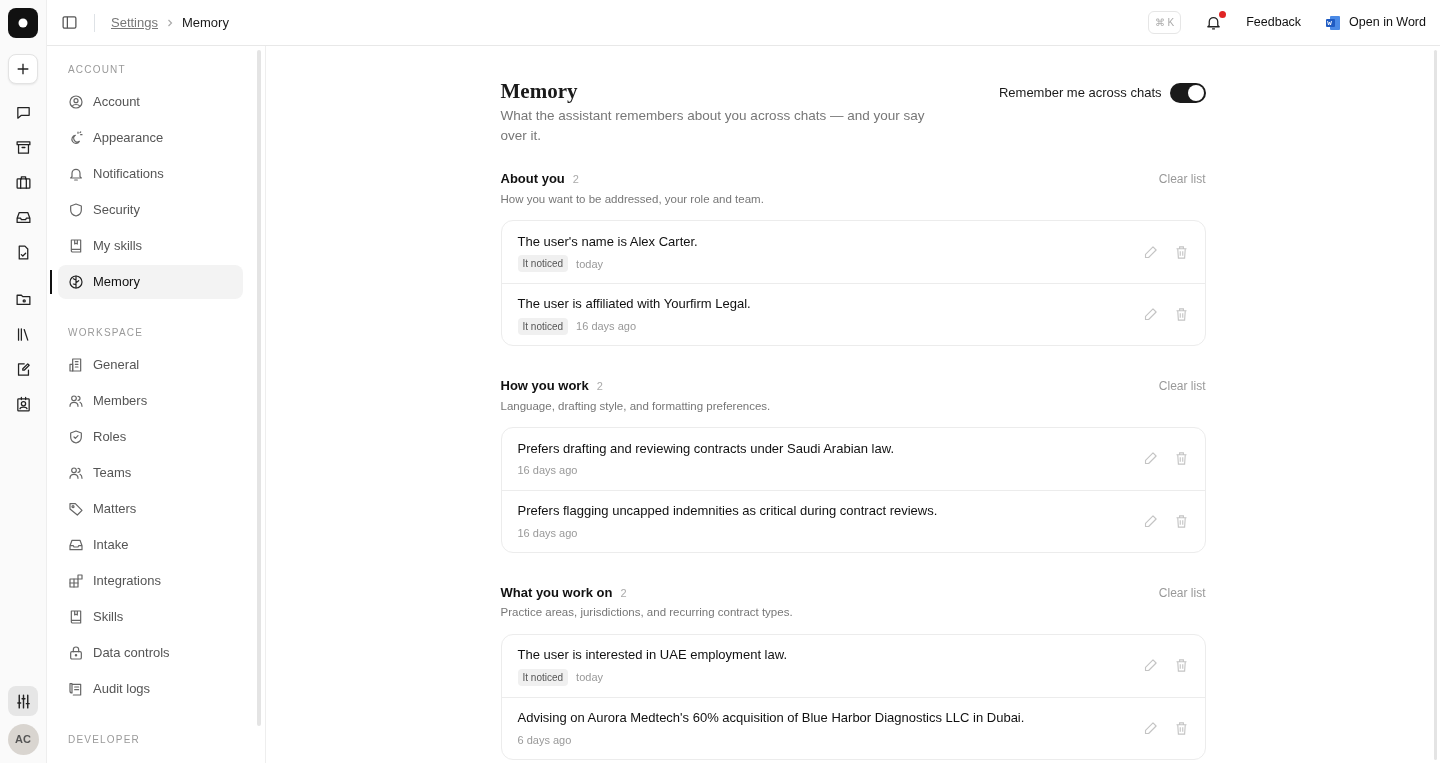 This screenshot has height=763, width=1440. What do you see at coordinates (150, 617) in the screenshot?
I see `settings-nav-item: Skills` at bounding box center [150, 617].